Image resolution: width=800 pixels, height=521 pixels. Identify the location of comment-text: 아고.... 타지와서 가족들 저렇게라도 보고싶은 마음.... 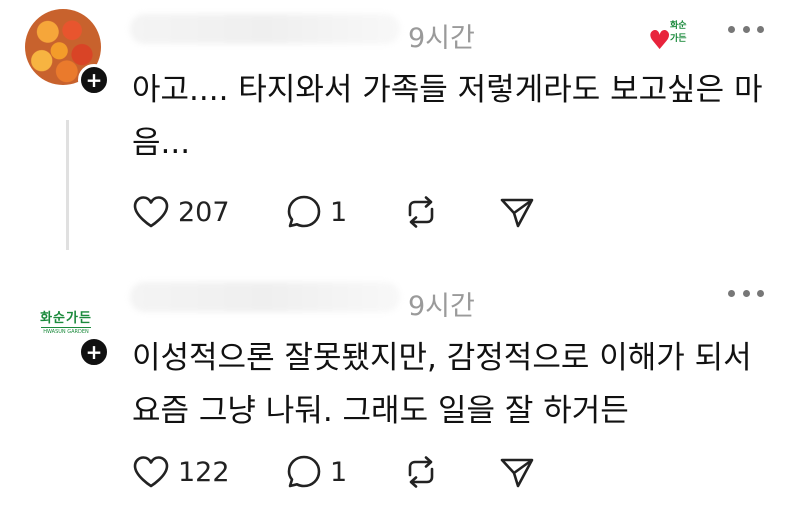
(447, 116).